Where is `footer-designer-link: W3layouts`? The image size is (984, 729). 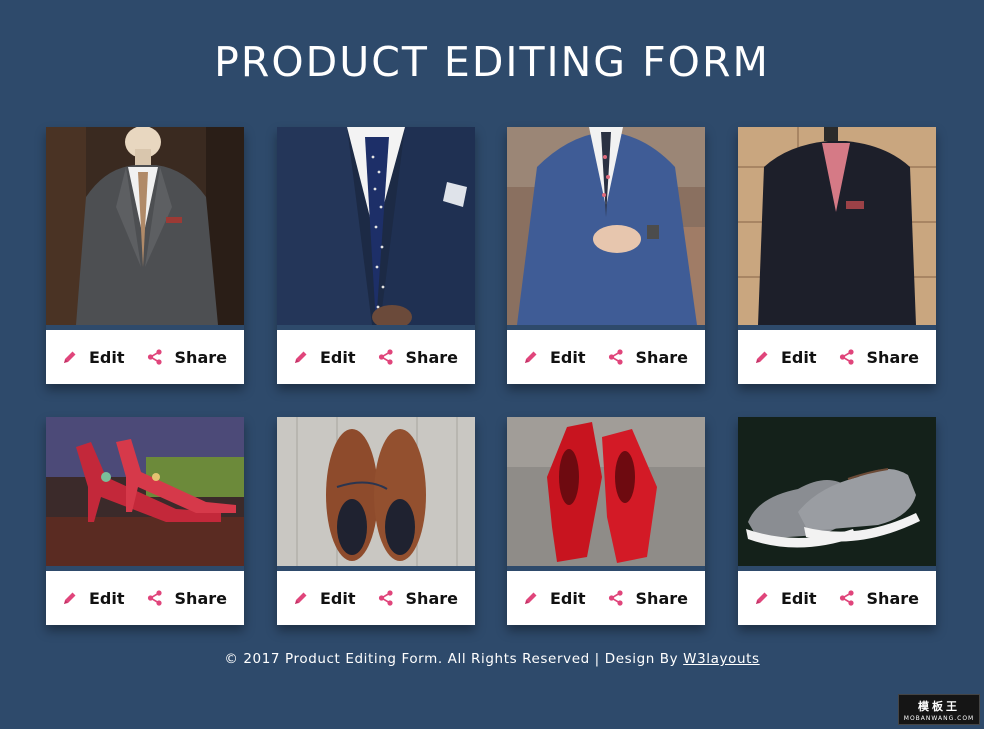
footer-designer-link: W3layouts is located at coordinates (721, 659).